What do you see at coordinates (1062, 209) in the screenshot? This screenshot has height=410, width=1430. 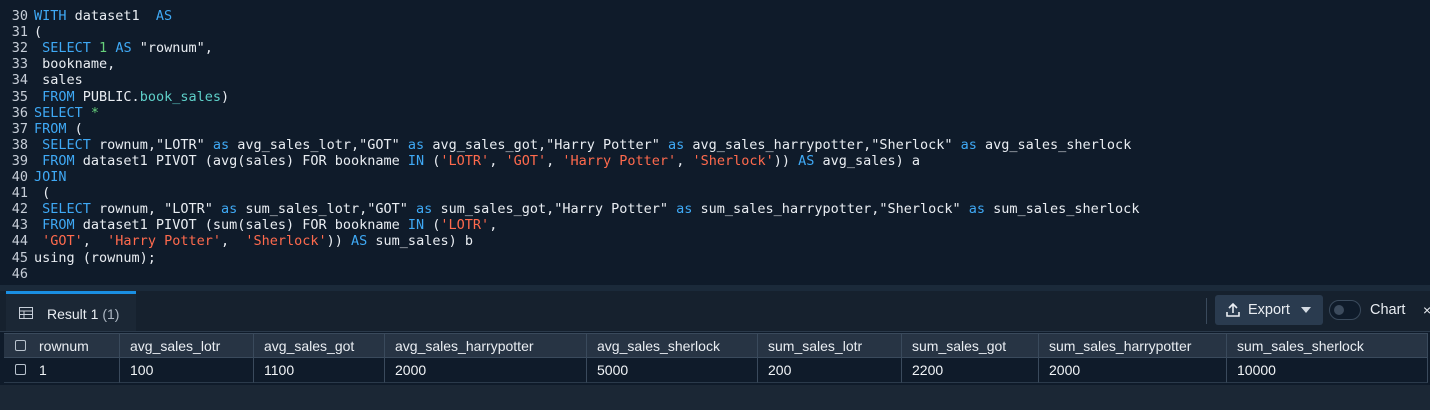 I see `code-token: sum_sales_sherlock` at bounding box center [1062, 209].